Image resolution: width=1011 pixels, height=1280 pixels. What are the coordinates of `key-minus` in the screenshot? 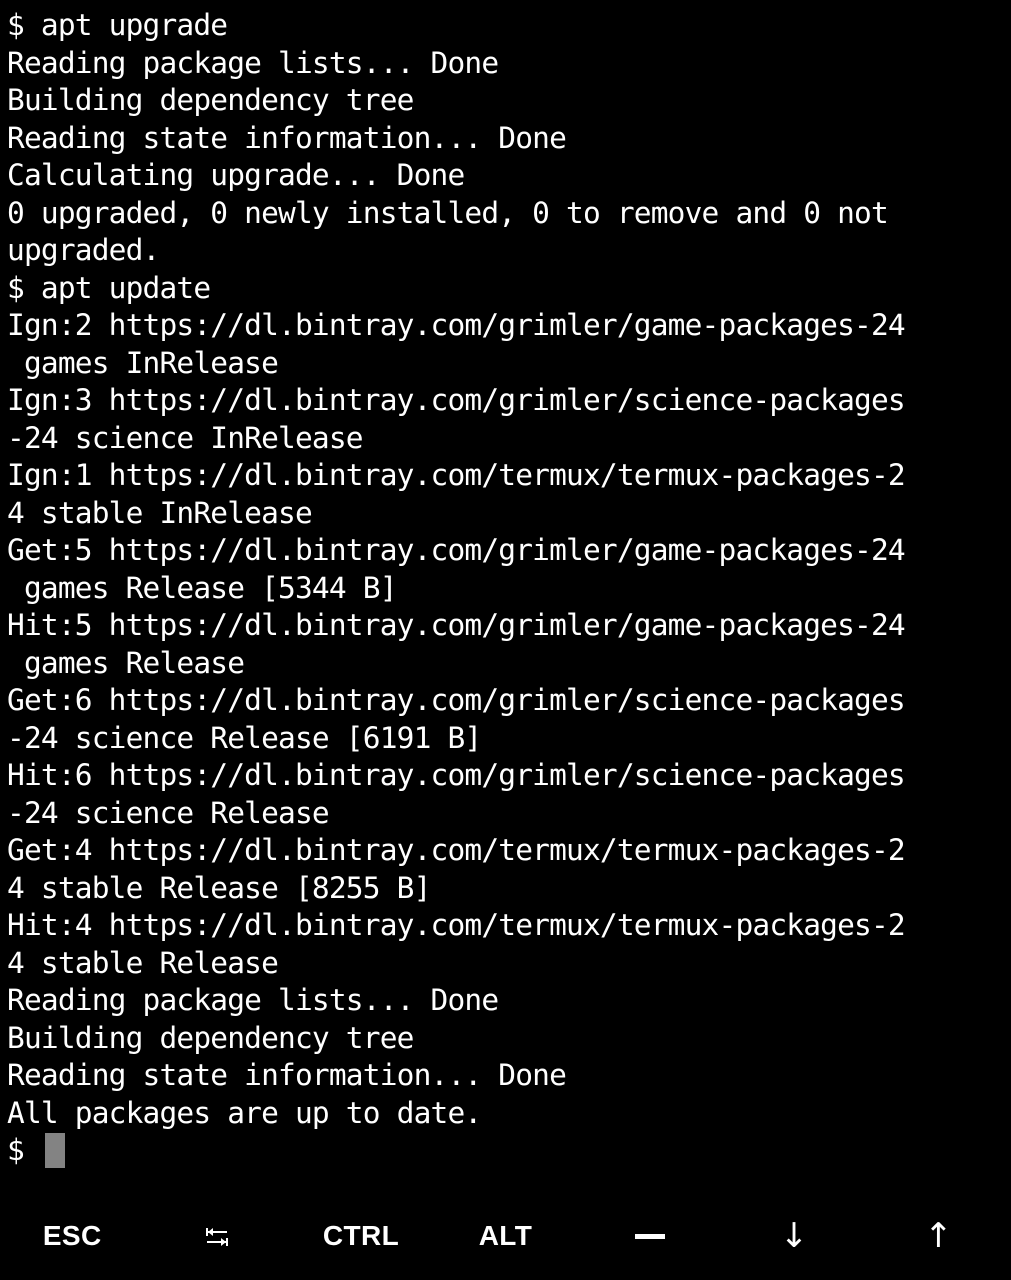 It's located at (650, 1236).